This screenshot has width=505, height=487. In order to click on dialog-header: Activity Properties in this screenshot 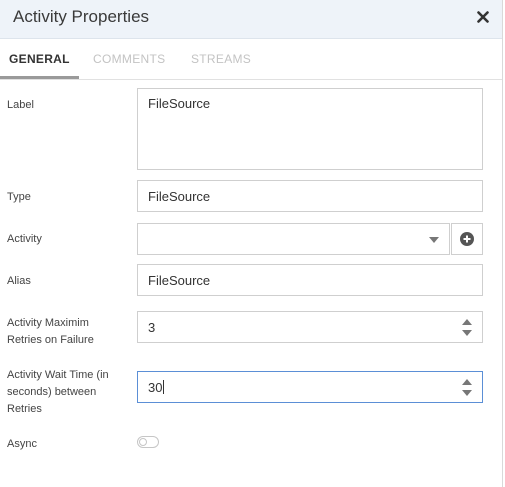, I will do `click(251, 19)`.